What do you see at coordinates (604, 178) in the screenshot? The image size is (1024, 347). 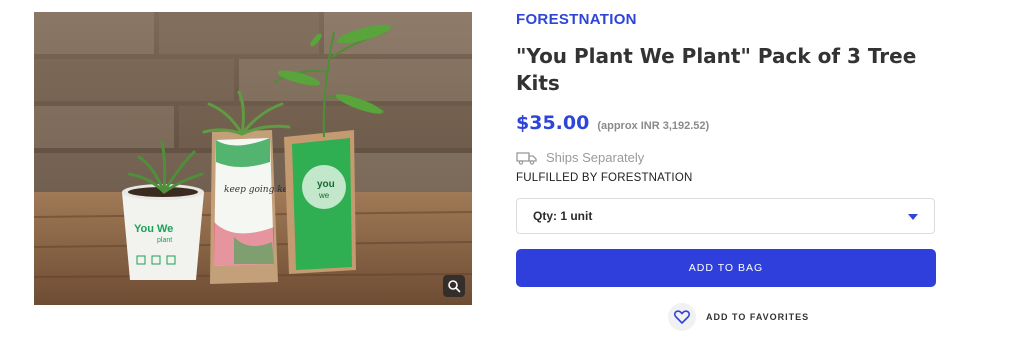 I see `fulfilled-by-text: FULFILLED BY FORESTNATION` at bounding box center [604, 178].